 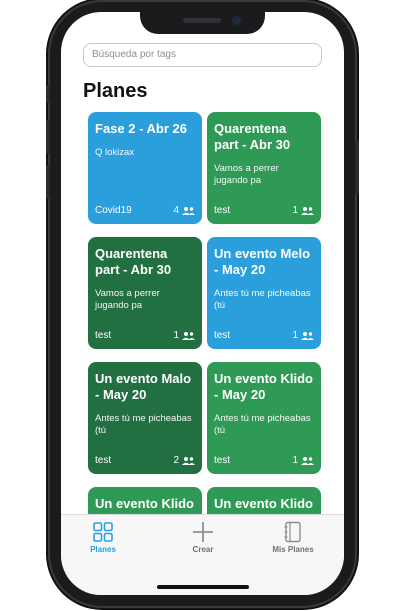 I want to click on tab-mis-planes: Mis Planes, so click(x=293, y=537).